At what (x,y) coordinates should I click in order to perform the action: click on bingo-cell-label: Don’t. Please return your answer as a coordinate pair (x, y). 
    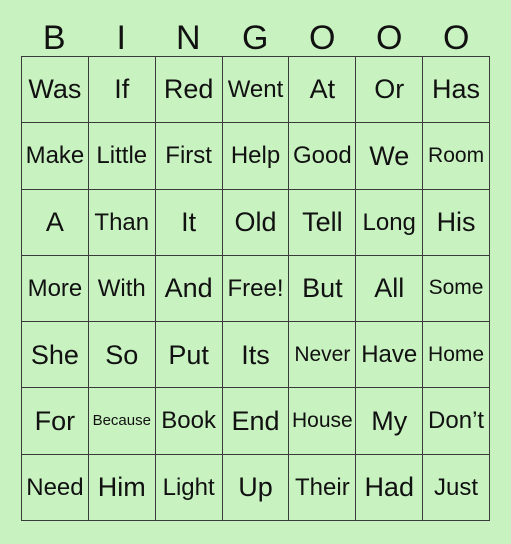
    Looking at the image, I should click on (456, 421).